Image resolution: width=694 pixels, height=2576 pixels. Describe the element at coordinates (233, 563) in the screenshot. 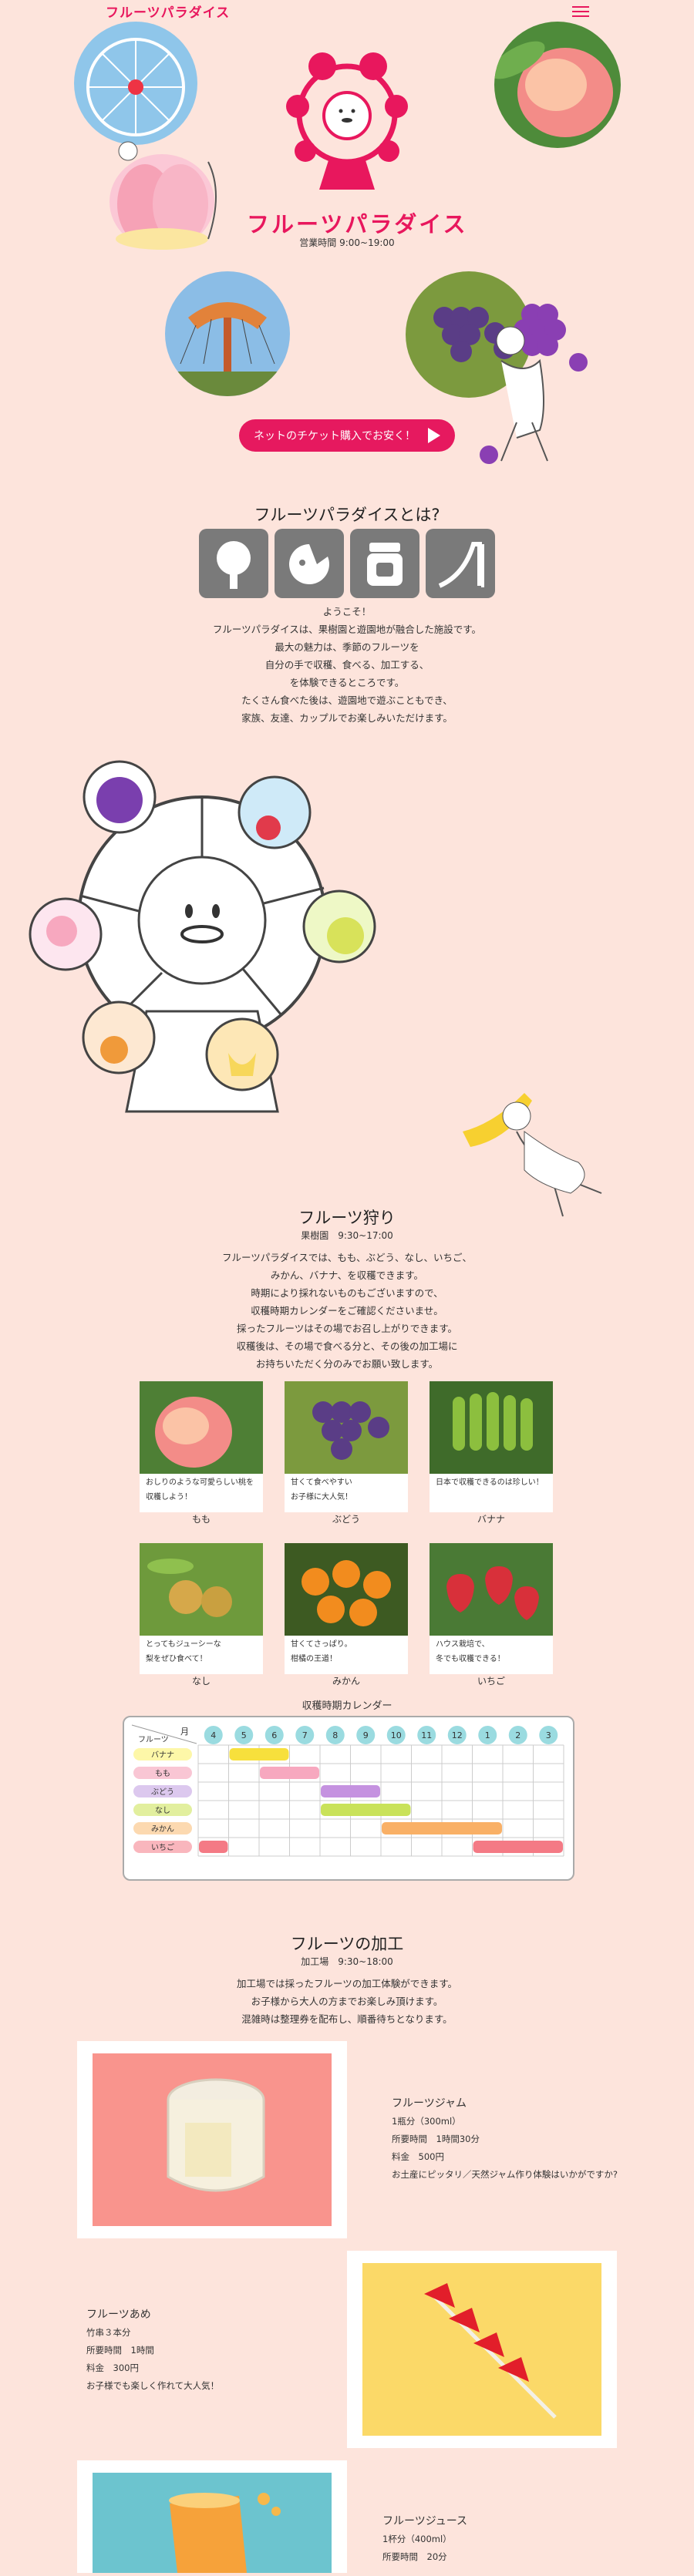

I see `tree-icon` at that location.